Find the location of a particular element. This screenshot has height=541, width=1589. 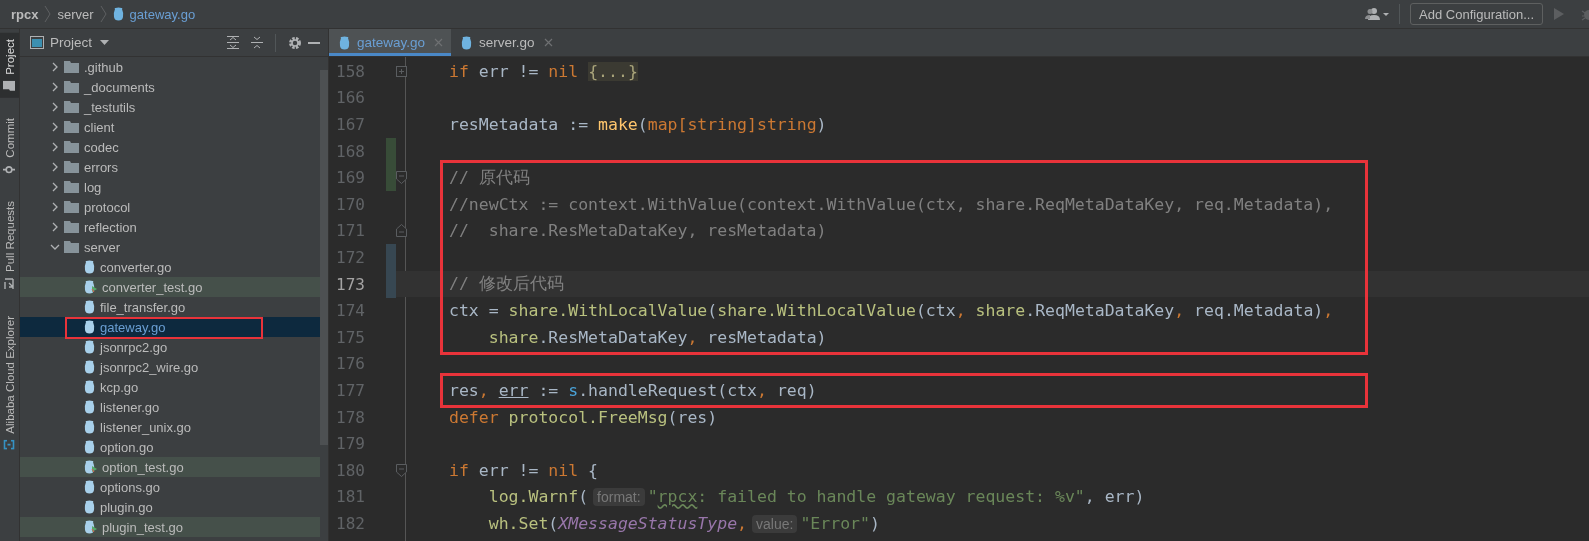

tree-item: kcp.go is located at coordinates (170, 387).